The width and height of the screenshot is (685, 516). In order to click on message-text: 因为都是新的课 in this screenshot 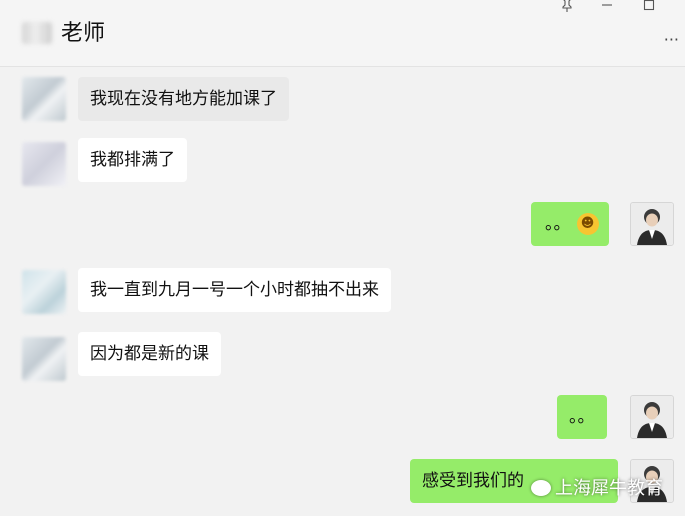, I will do `click(149, 354)`.